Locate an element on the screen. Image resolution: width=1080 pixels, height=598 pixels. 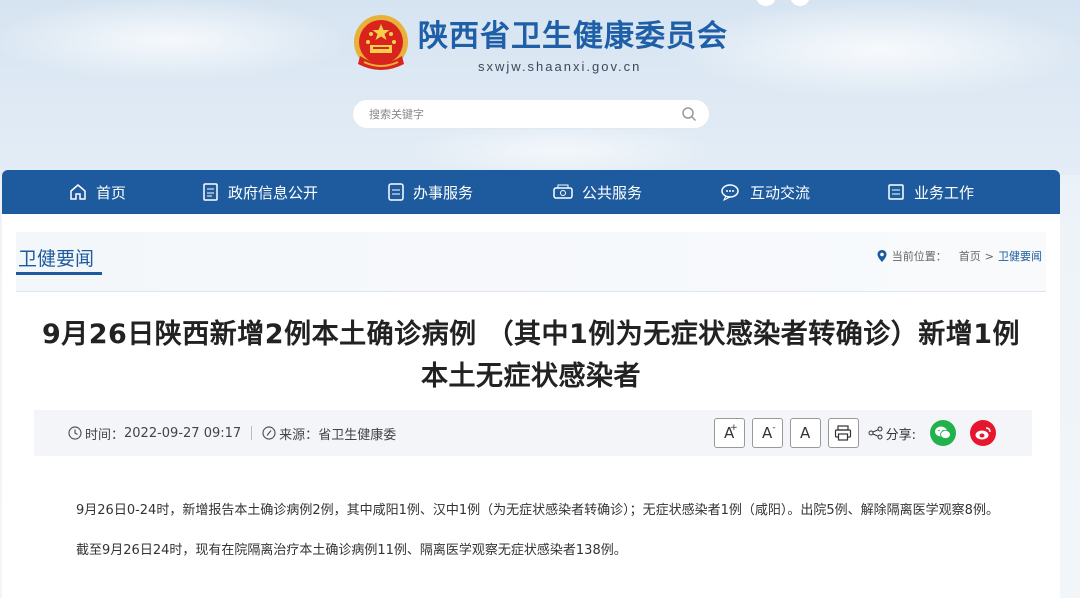
nav-item-business: 业务工作 is located at coordinates (930, 192).